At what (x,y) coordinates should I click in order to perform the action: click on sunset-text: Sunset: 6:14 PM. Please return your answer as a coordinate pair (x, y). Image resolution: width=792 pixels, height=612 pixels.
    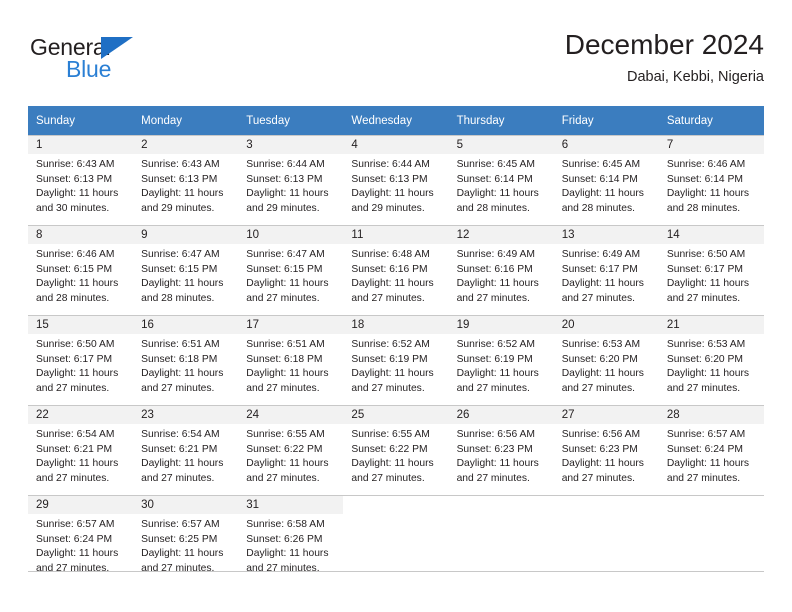
    Looking at the image, I should click on (494, 179).